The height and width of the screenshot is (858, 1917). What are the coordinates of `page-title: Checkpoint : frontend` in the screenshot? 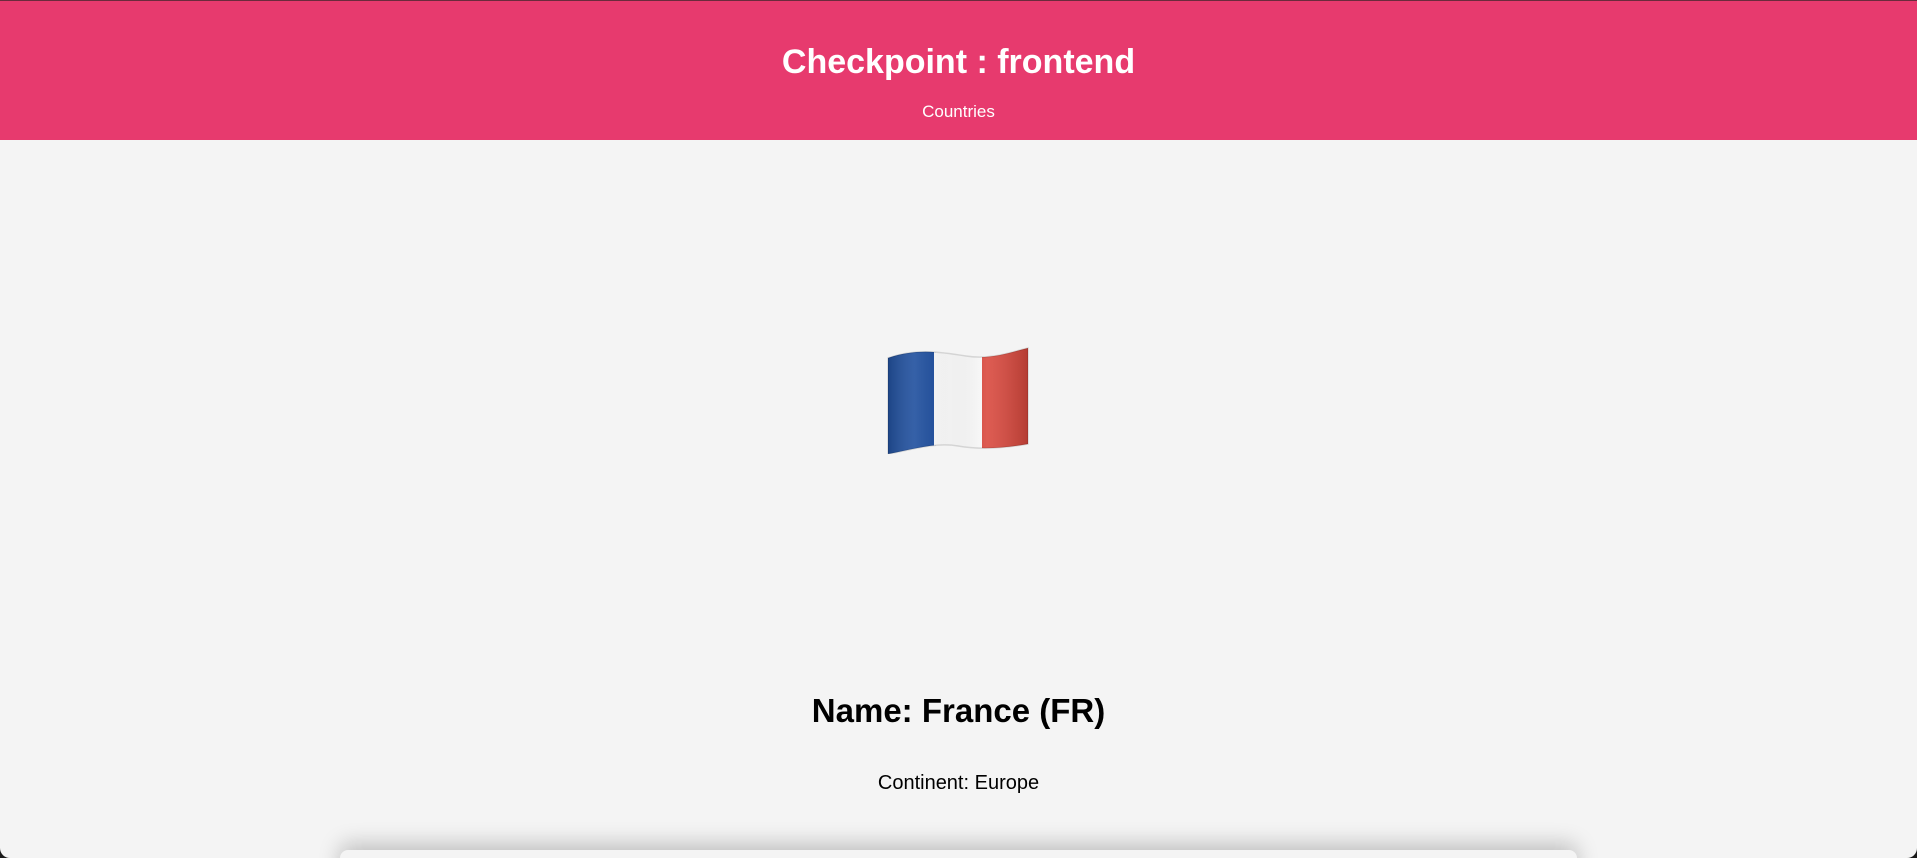 It's located at (958, 62).